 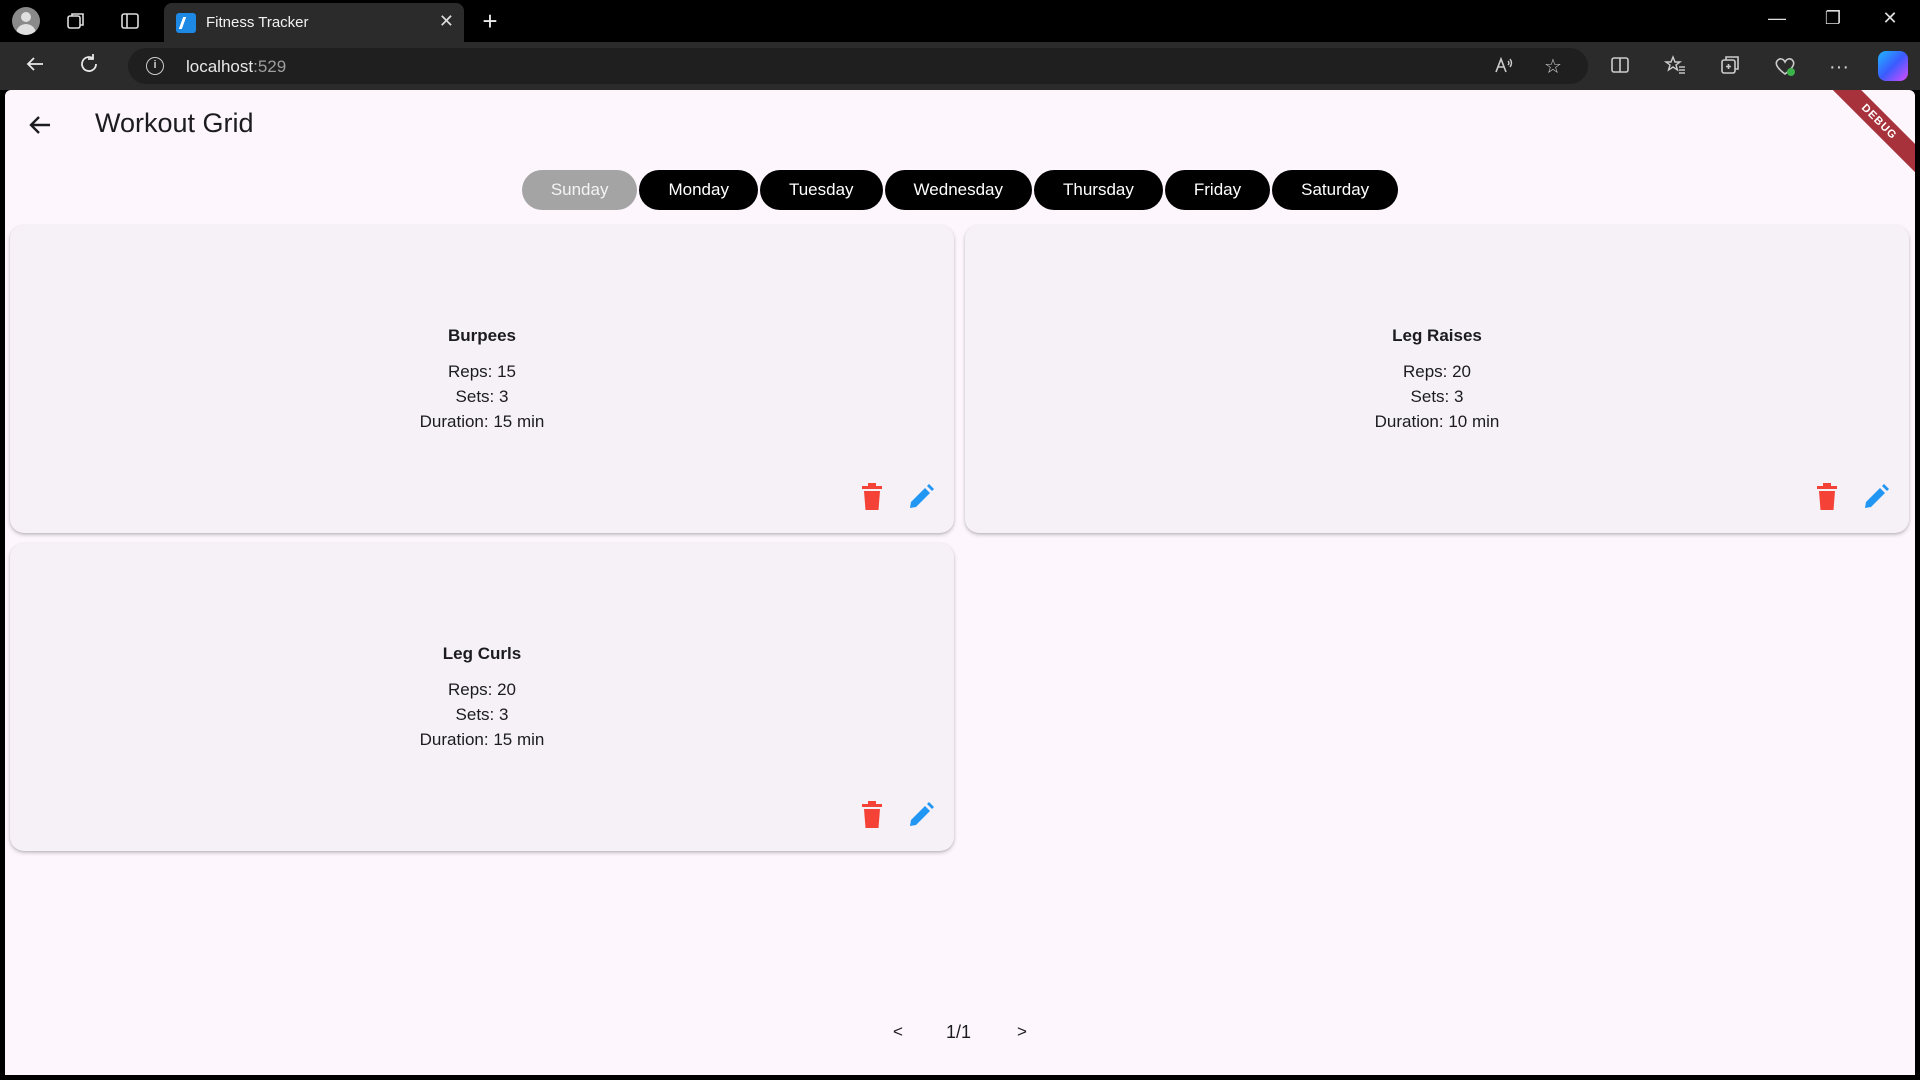 I want to click on vertical-tabs-icon, so click(x=130, y=21).